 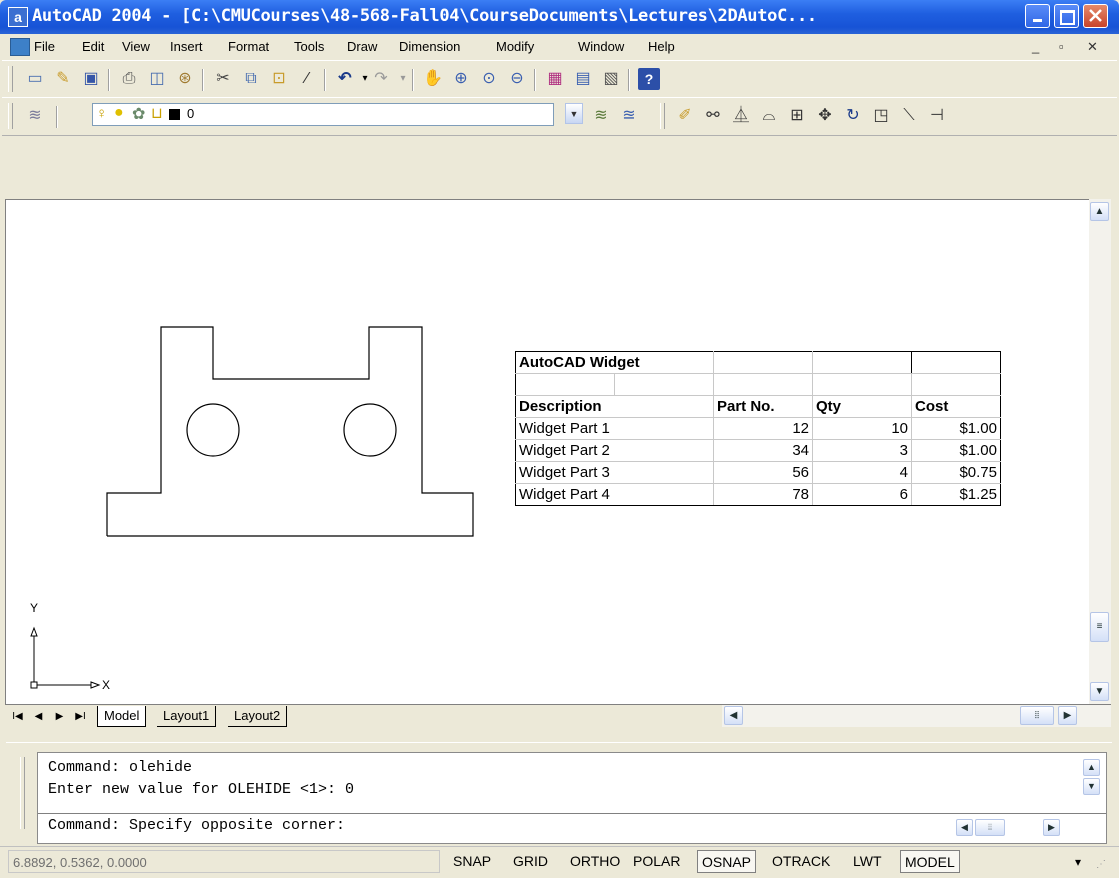 What do you see at coordinates (38, 717) in the screenshot?
I see `previous-tab-icon: ◀` at bounding box center [38, 717].